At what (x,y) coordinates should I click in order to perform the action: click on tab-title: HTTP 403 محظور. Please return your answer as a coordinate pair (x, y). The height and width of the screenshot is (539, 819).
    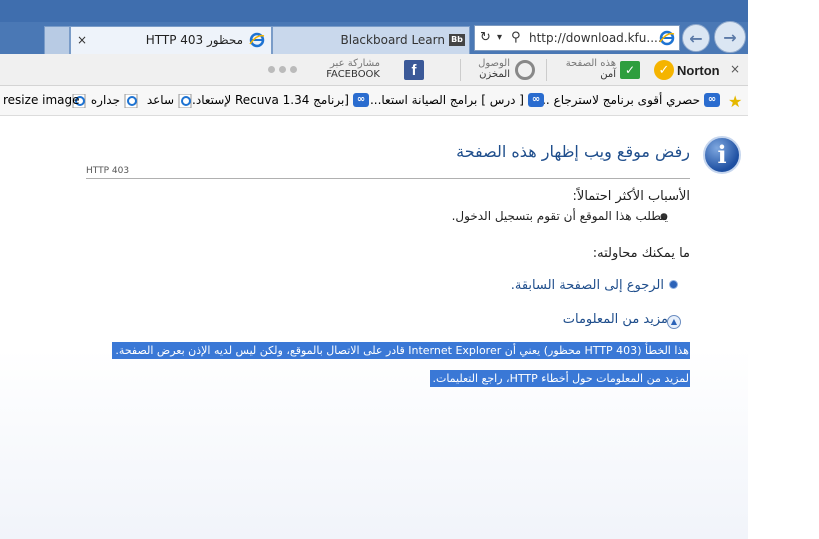
    Looking at the image, I should click on (194, 40).